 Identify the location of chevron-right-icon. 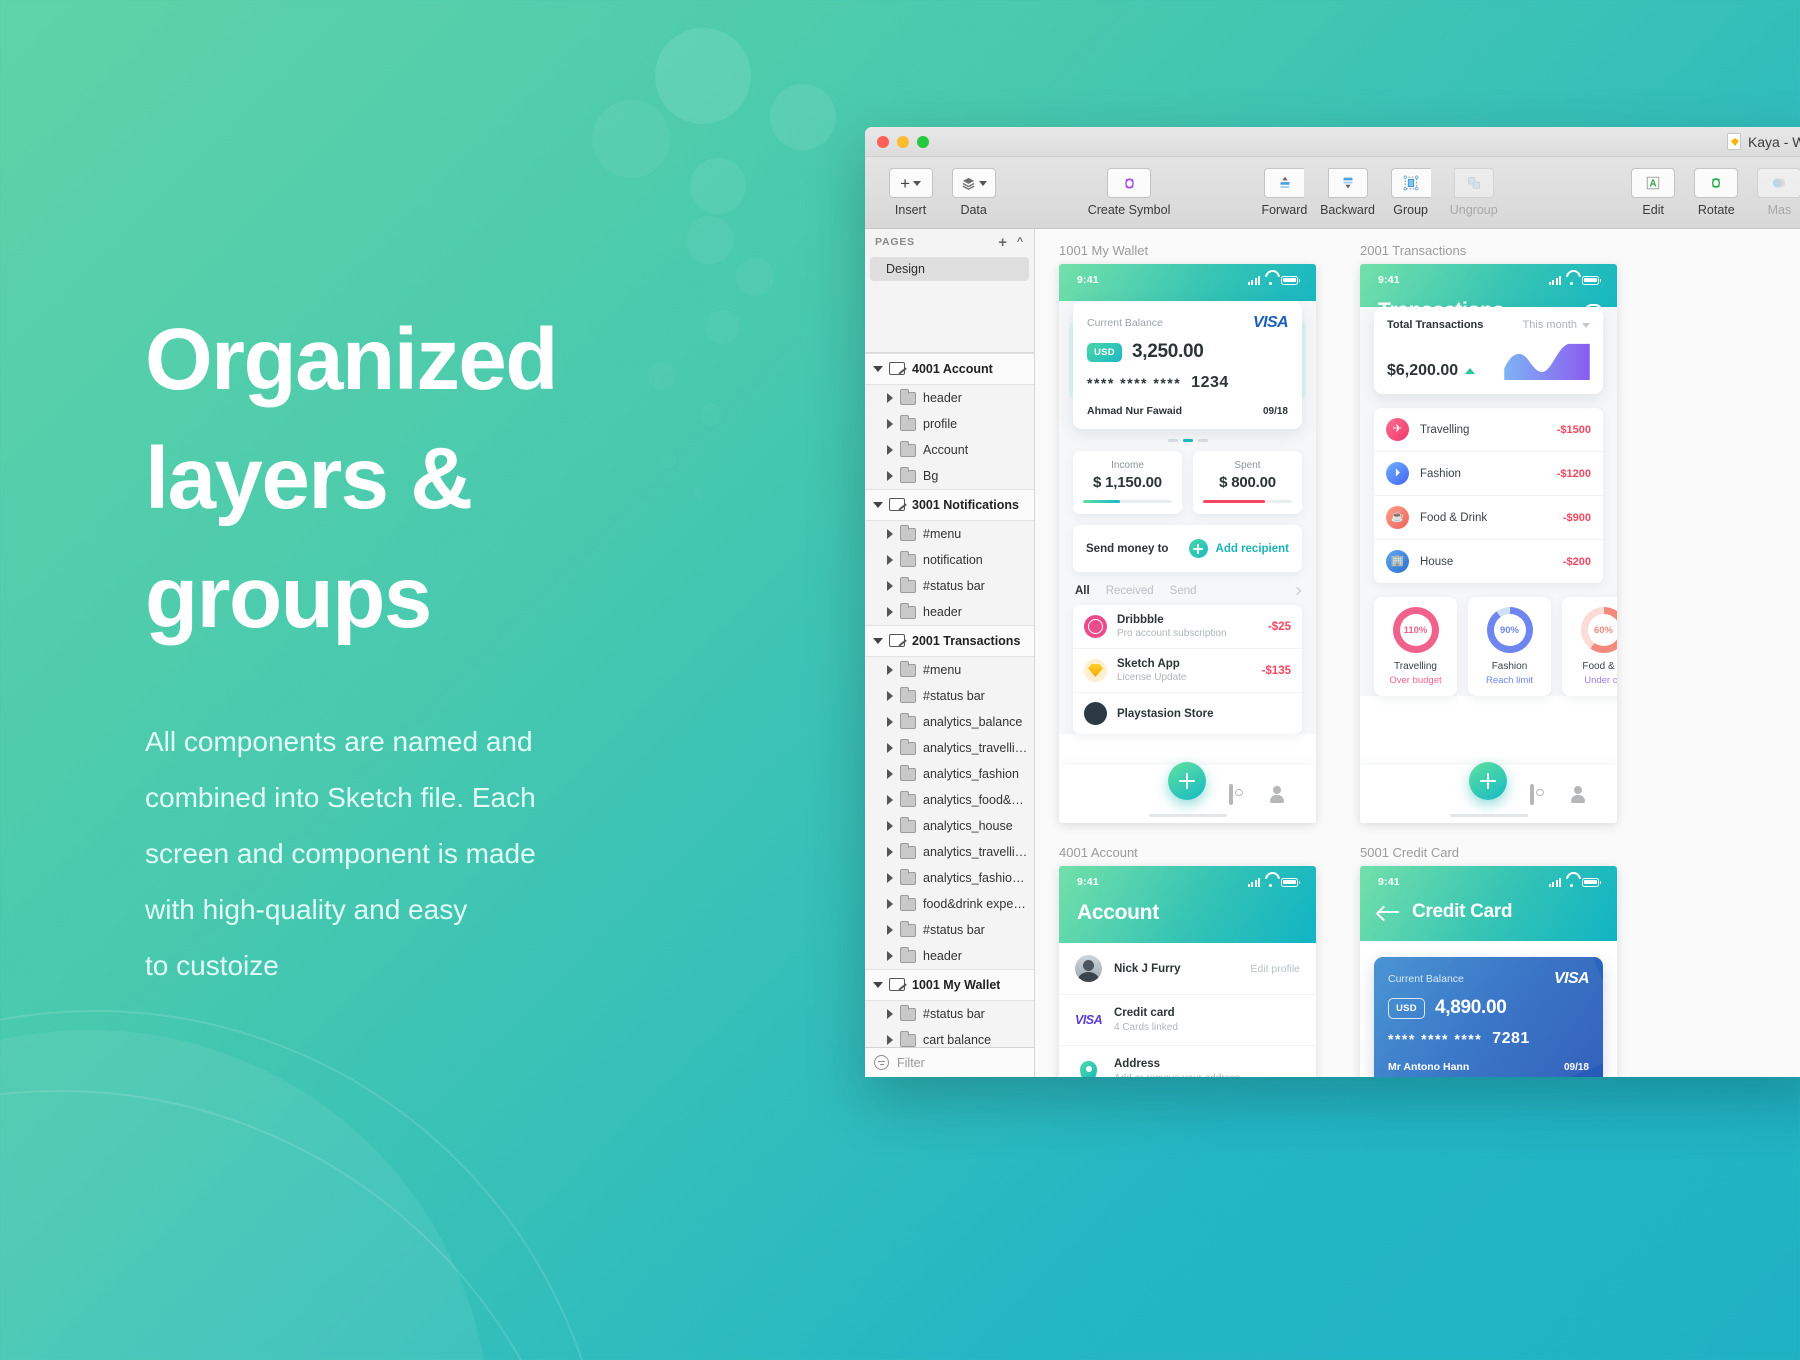
(1297, 591).